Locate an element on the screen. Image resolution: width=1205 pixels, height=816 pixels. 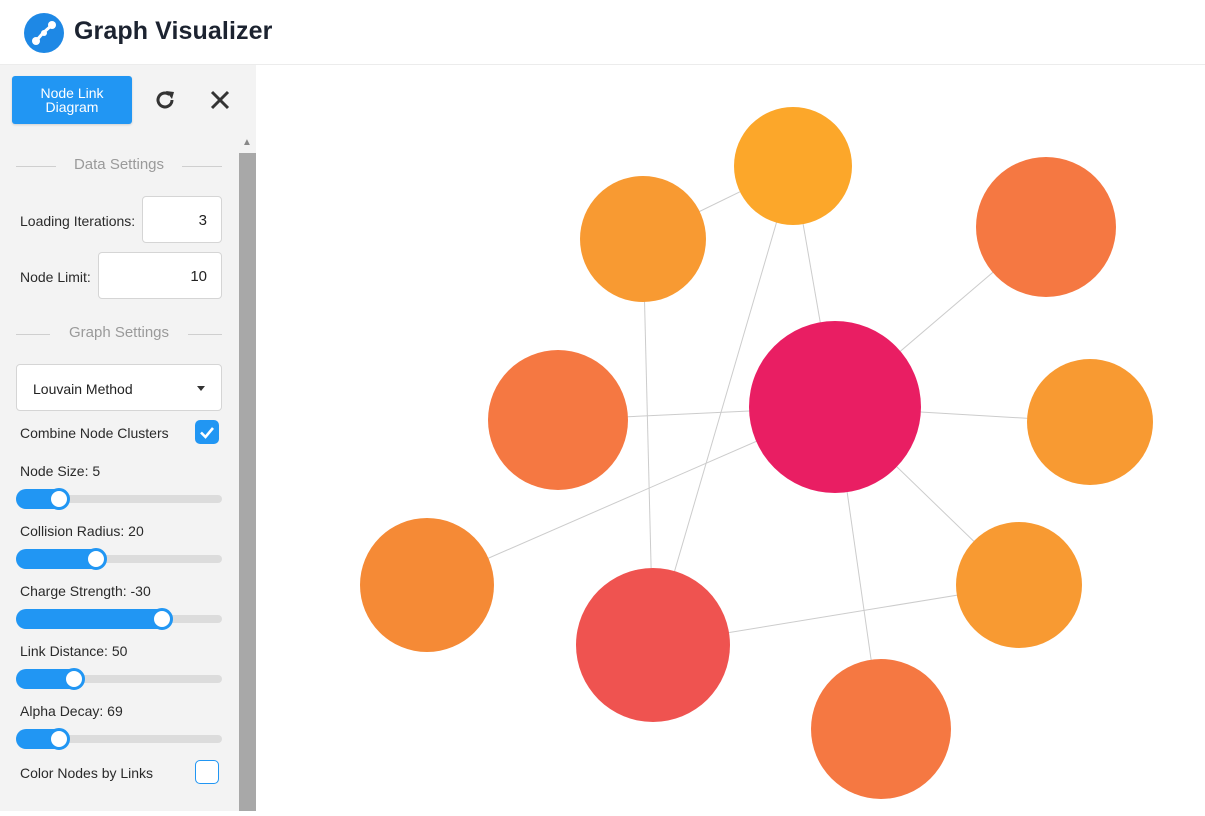
link-distance-slider is located at coordinates (119, 679).